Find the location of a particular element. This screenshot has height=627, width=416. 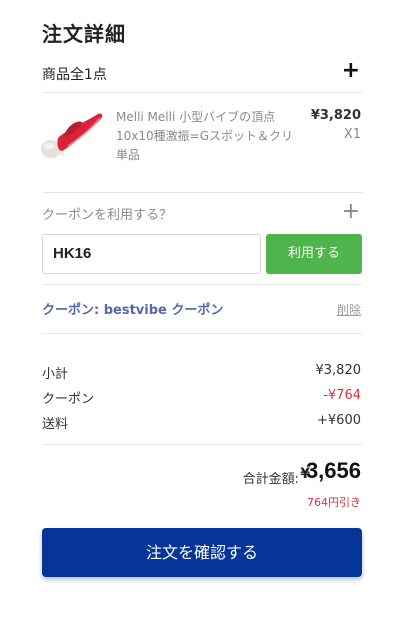

coupon-code-input: HK16 is located at coordinates (151, 254).